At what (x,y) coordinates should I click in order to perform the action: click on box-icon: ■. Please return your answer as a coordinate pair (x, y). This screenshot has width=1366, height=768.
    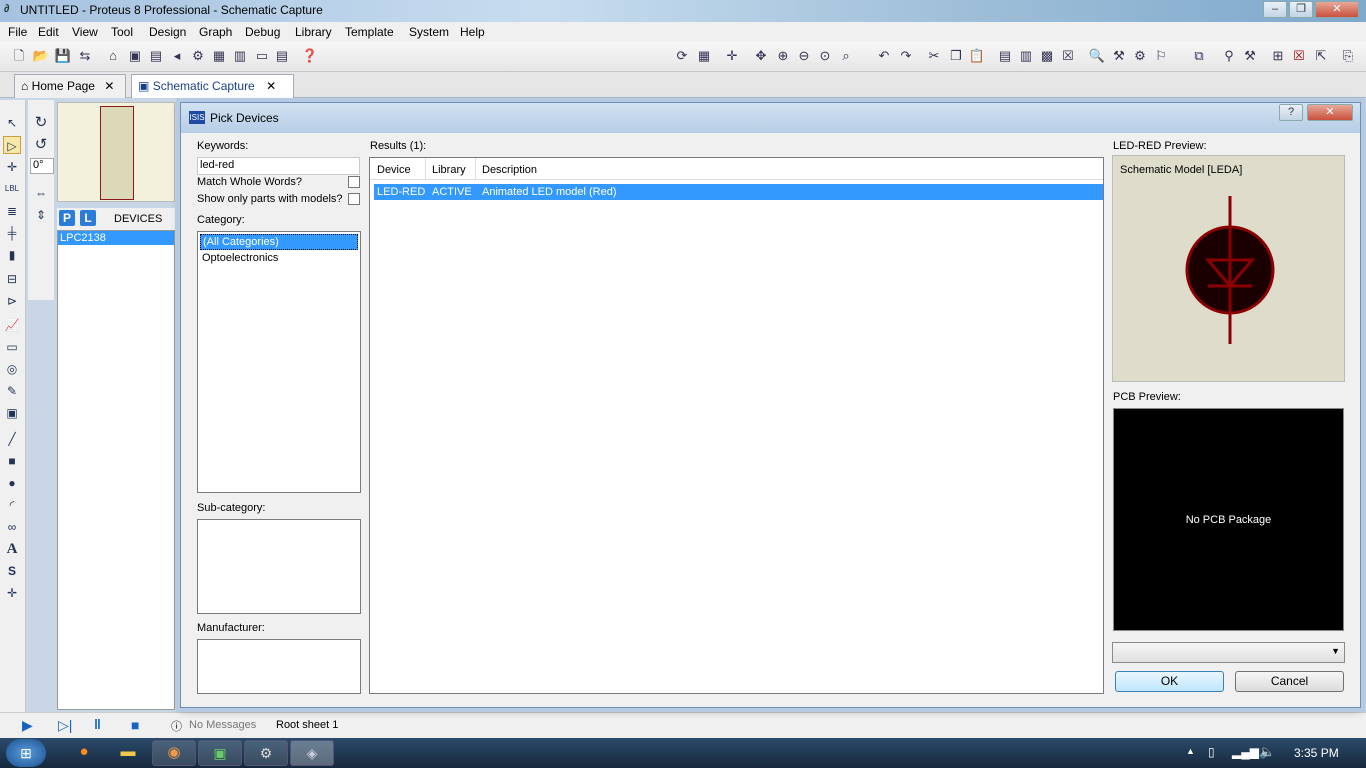
    Looking at the image, I should click on (12, 461).